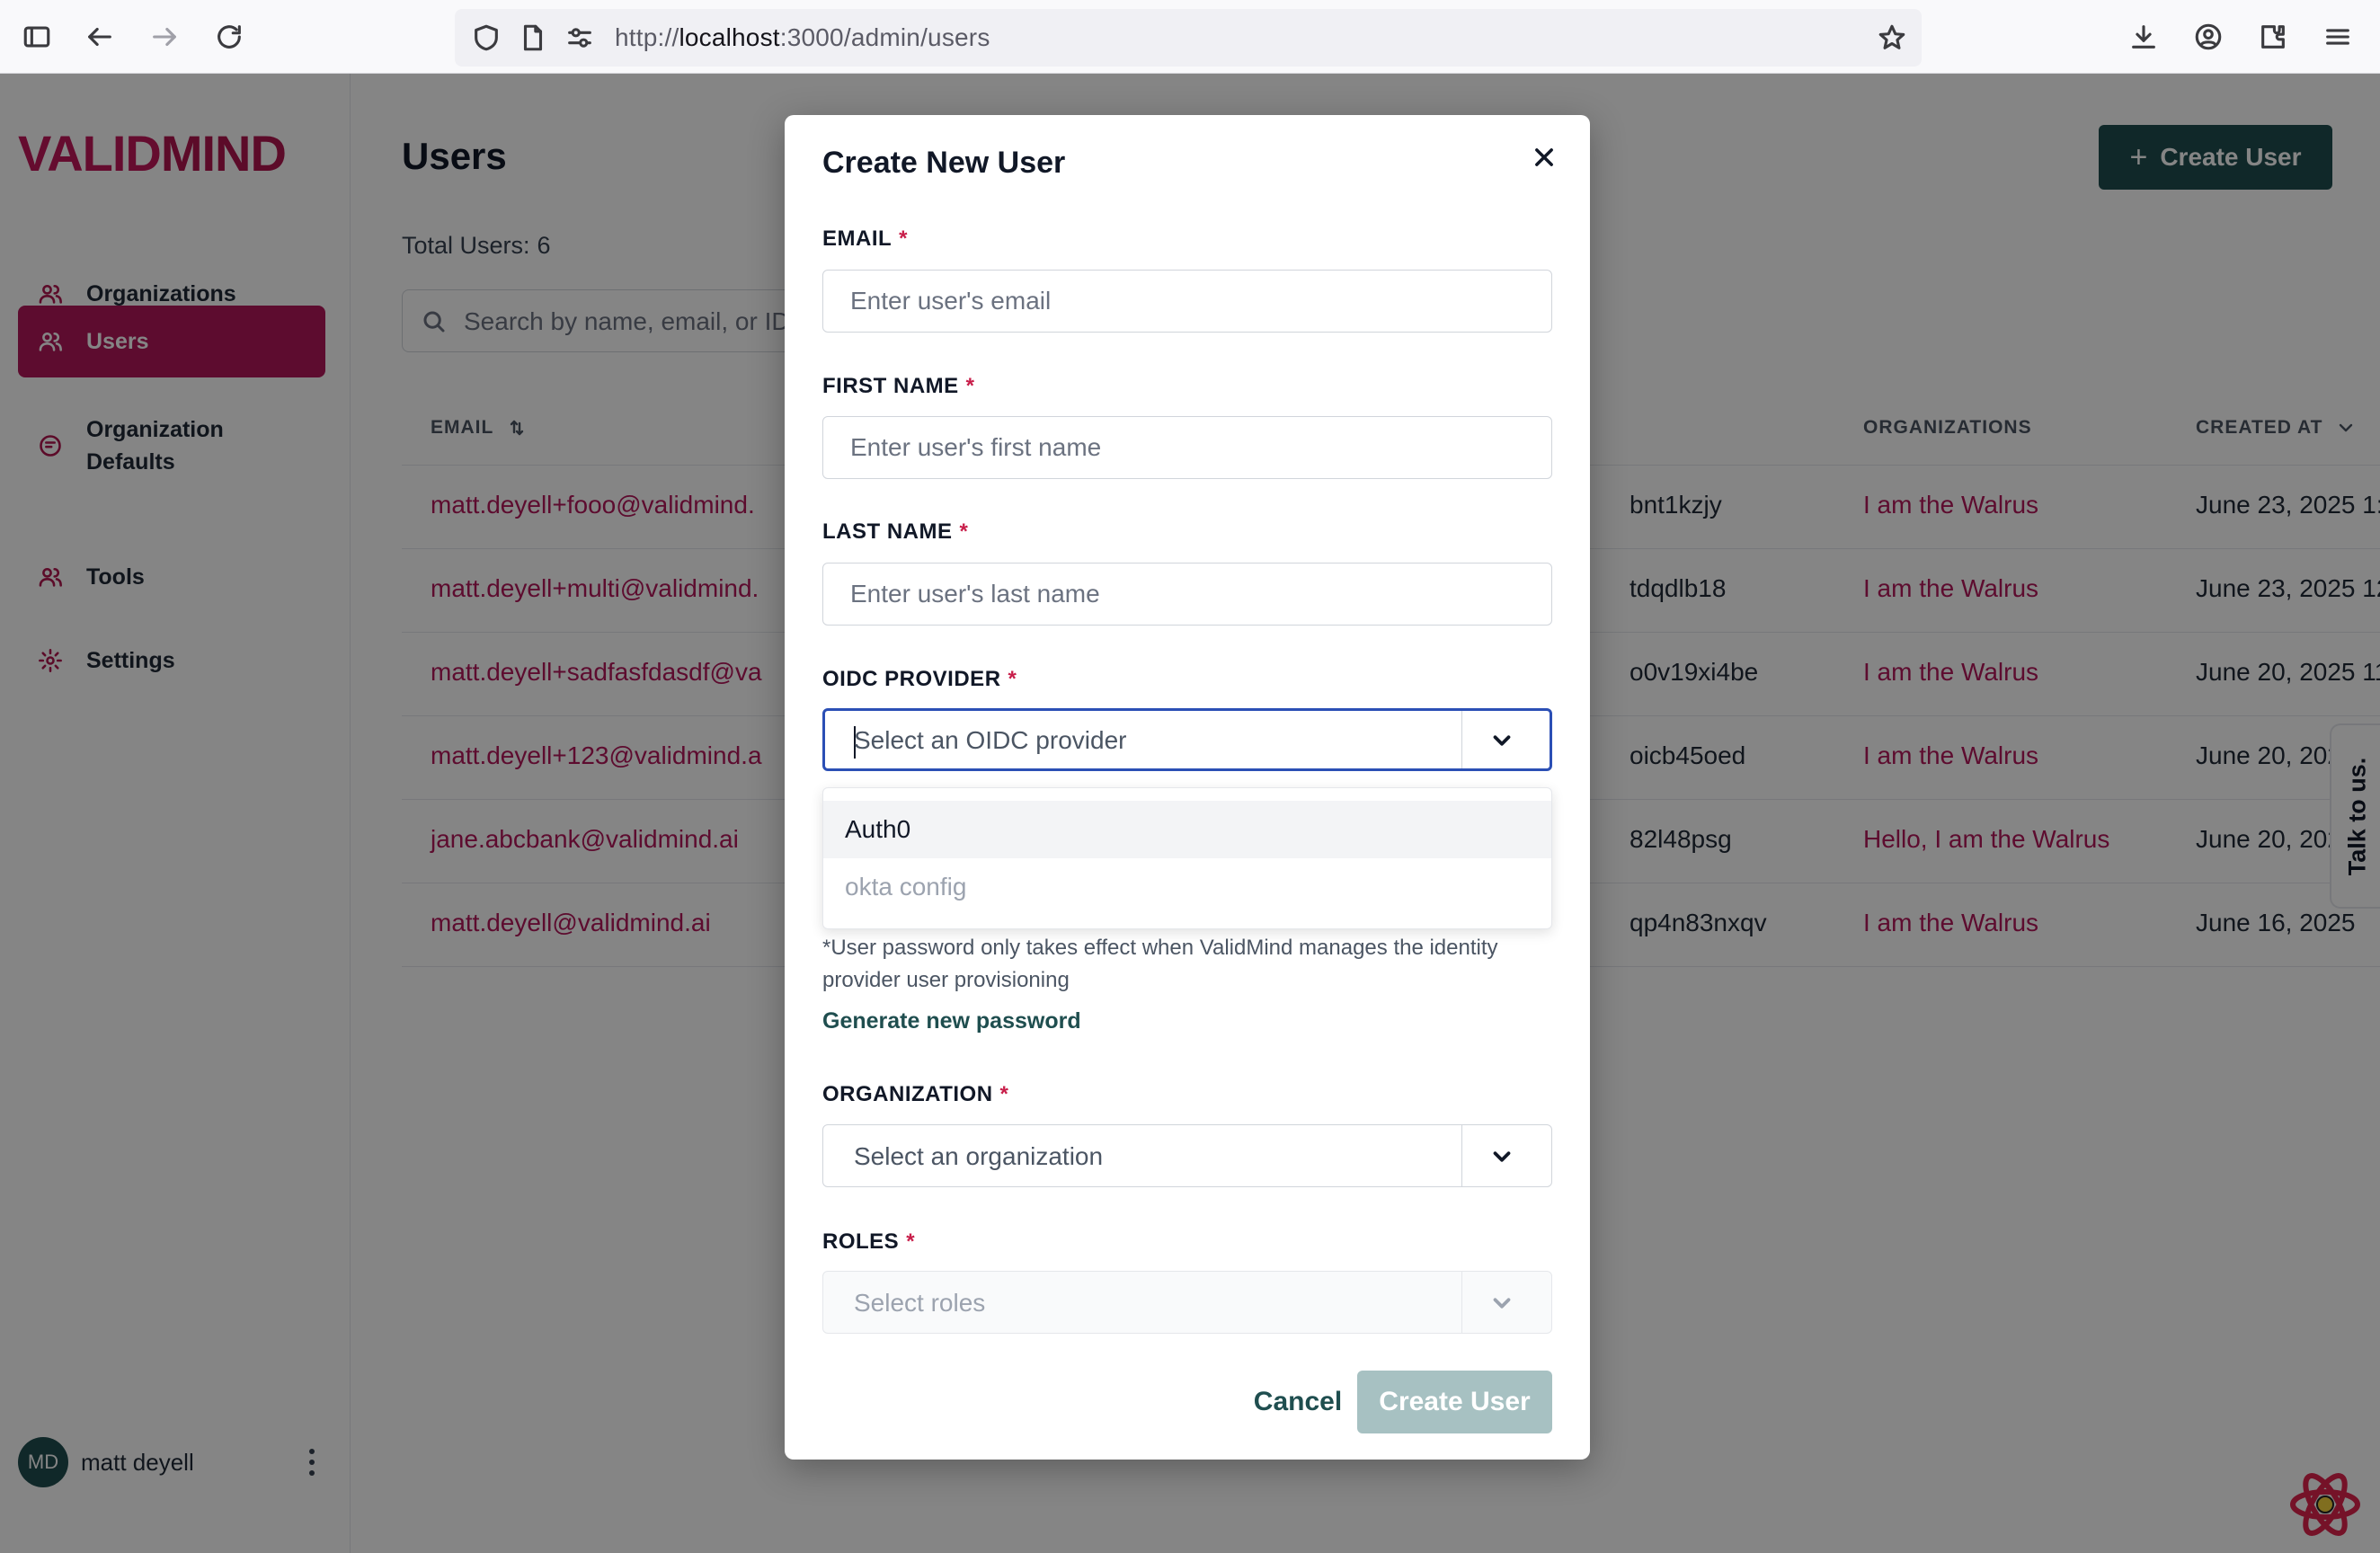  What do you see at coordinates (486, 37) in the screenshot?
I see `shield-icon` at bounding box center [486, 37].